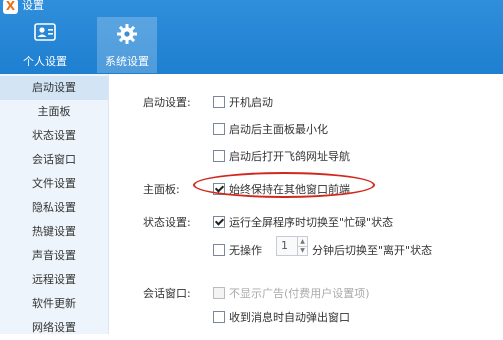 Image resolution: width=503 pixels, height=340 pixels. I want to click on hide-ads-checkbox, so click(219, 293).